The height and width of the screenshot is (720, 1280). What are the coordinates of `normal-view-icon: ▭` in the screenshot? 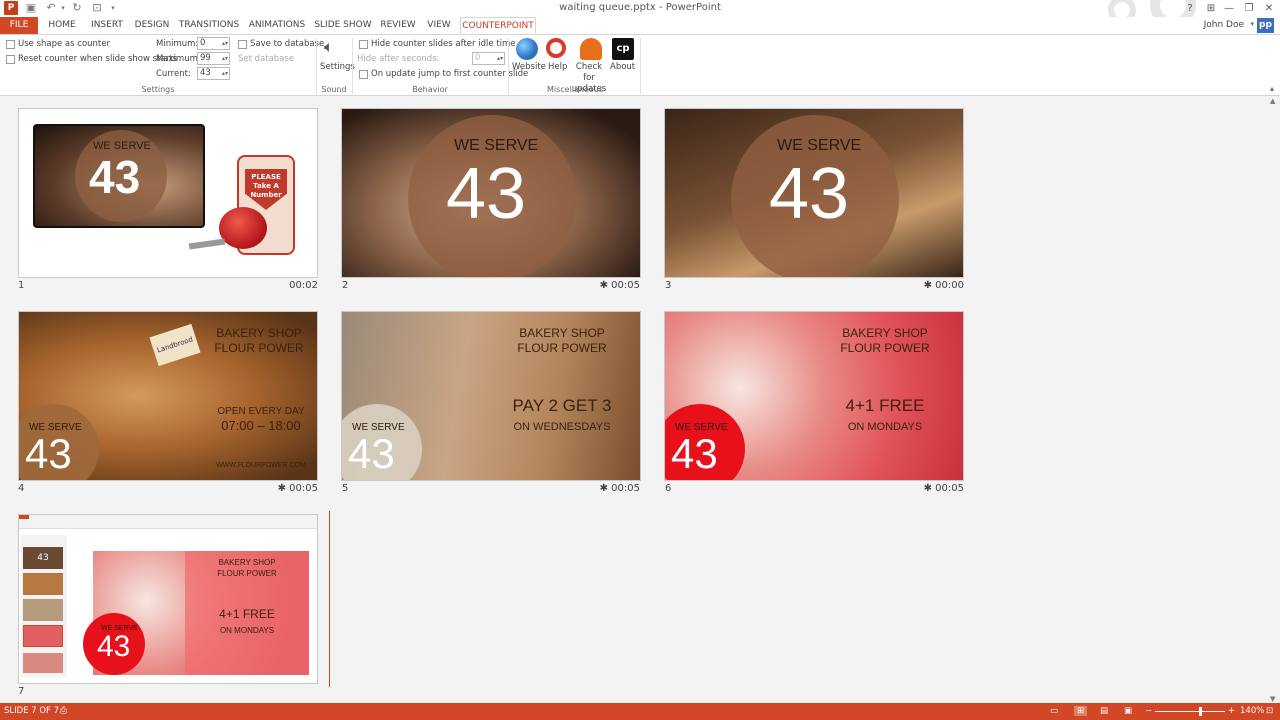 It's located at (1054, 711).